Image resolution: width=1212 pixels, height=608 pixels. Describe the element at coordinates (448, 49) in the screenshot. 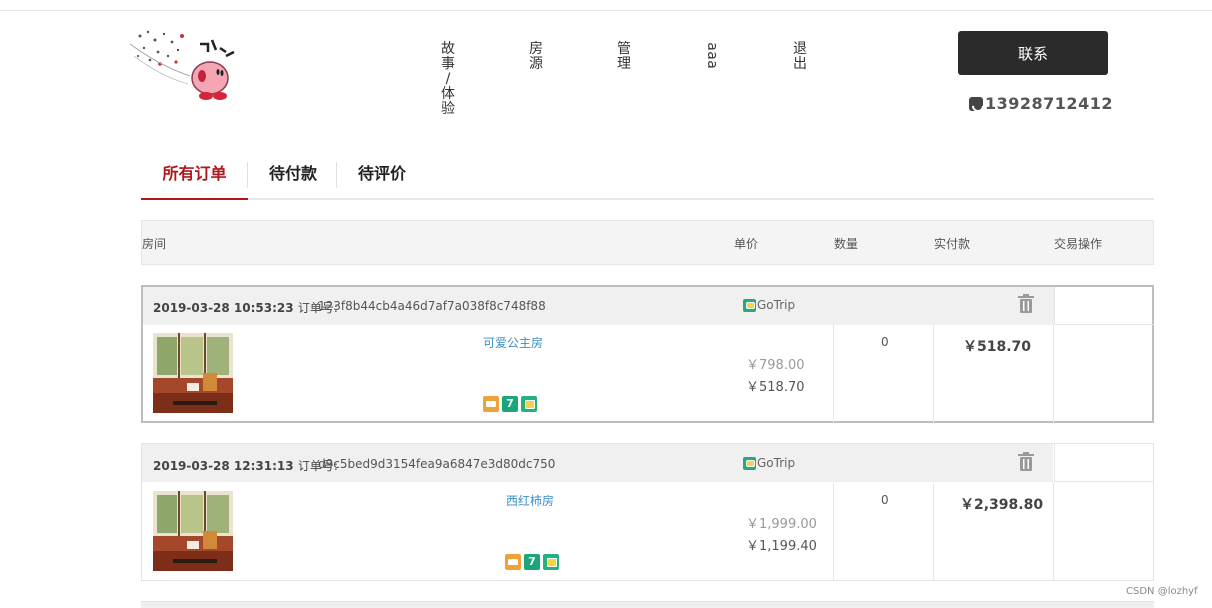

I see `nav-char: 故` at that location.